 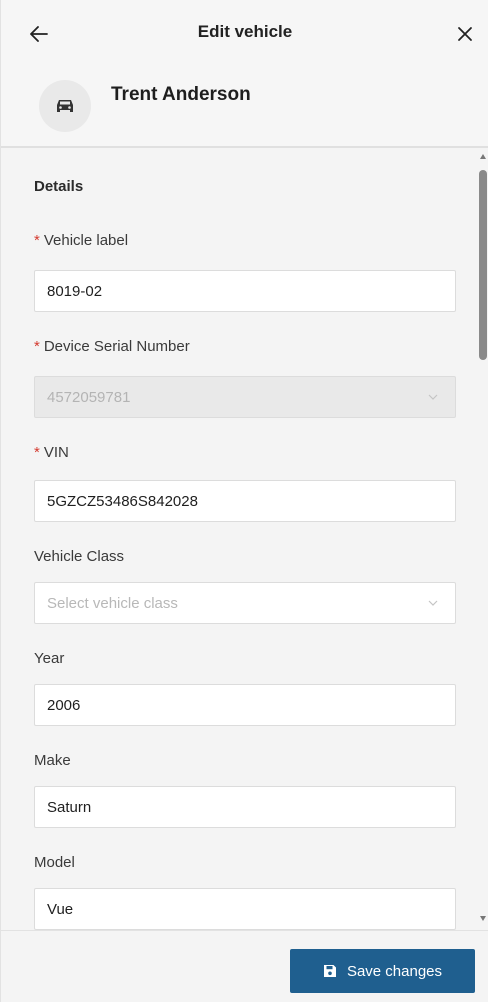 What do you see at coordinates (69, 807) in the screenshot?
I see `make-value: Saturn` at bounding box center [69, 807].